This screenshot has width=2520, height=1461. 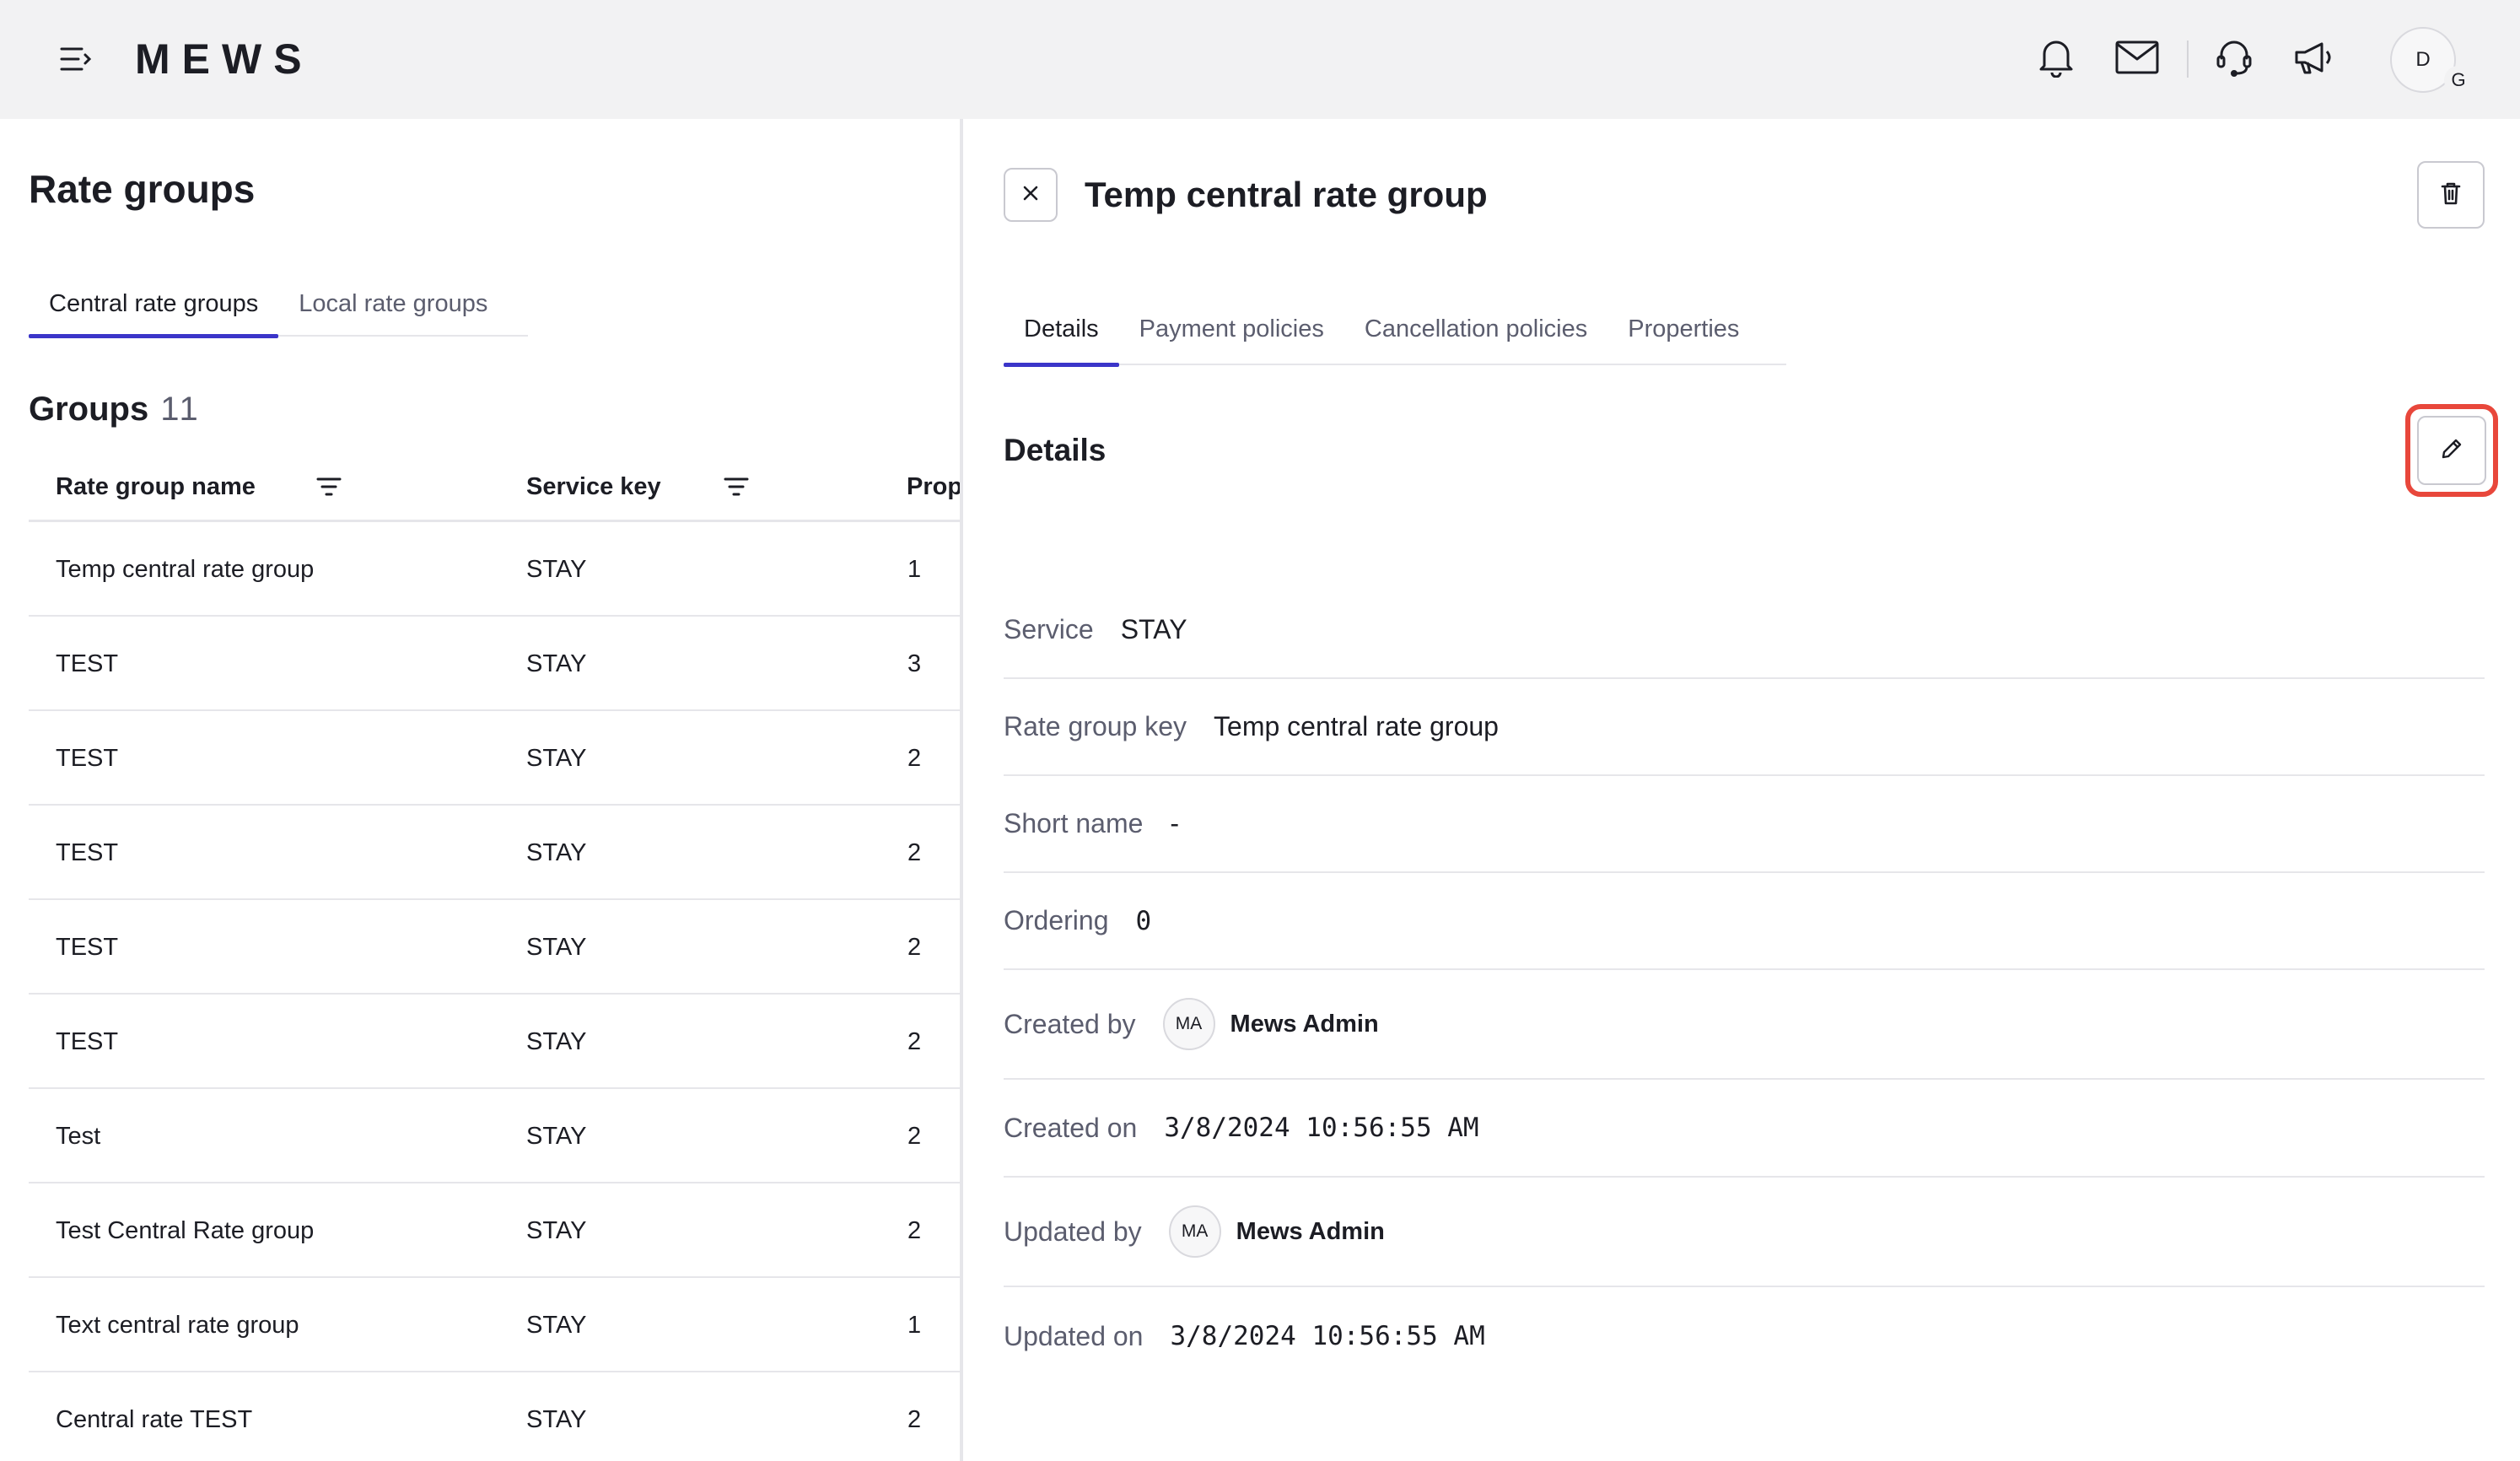 I want to click on close-detail-button, so click(x=1031, y=195).